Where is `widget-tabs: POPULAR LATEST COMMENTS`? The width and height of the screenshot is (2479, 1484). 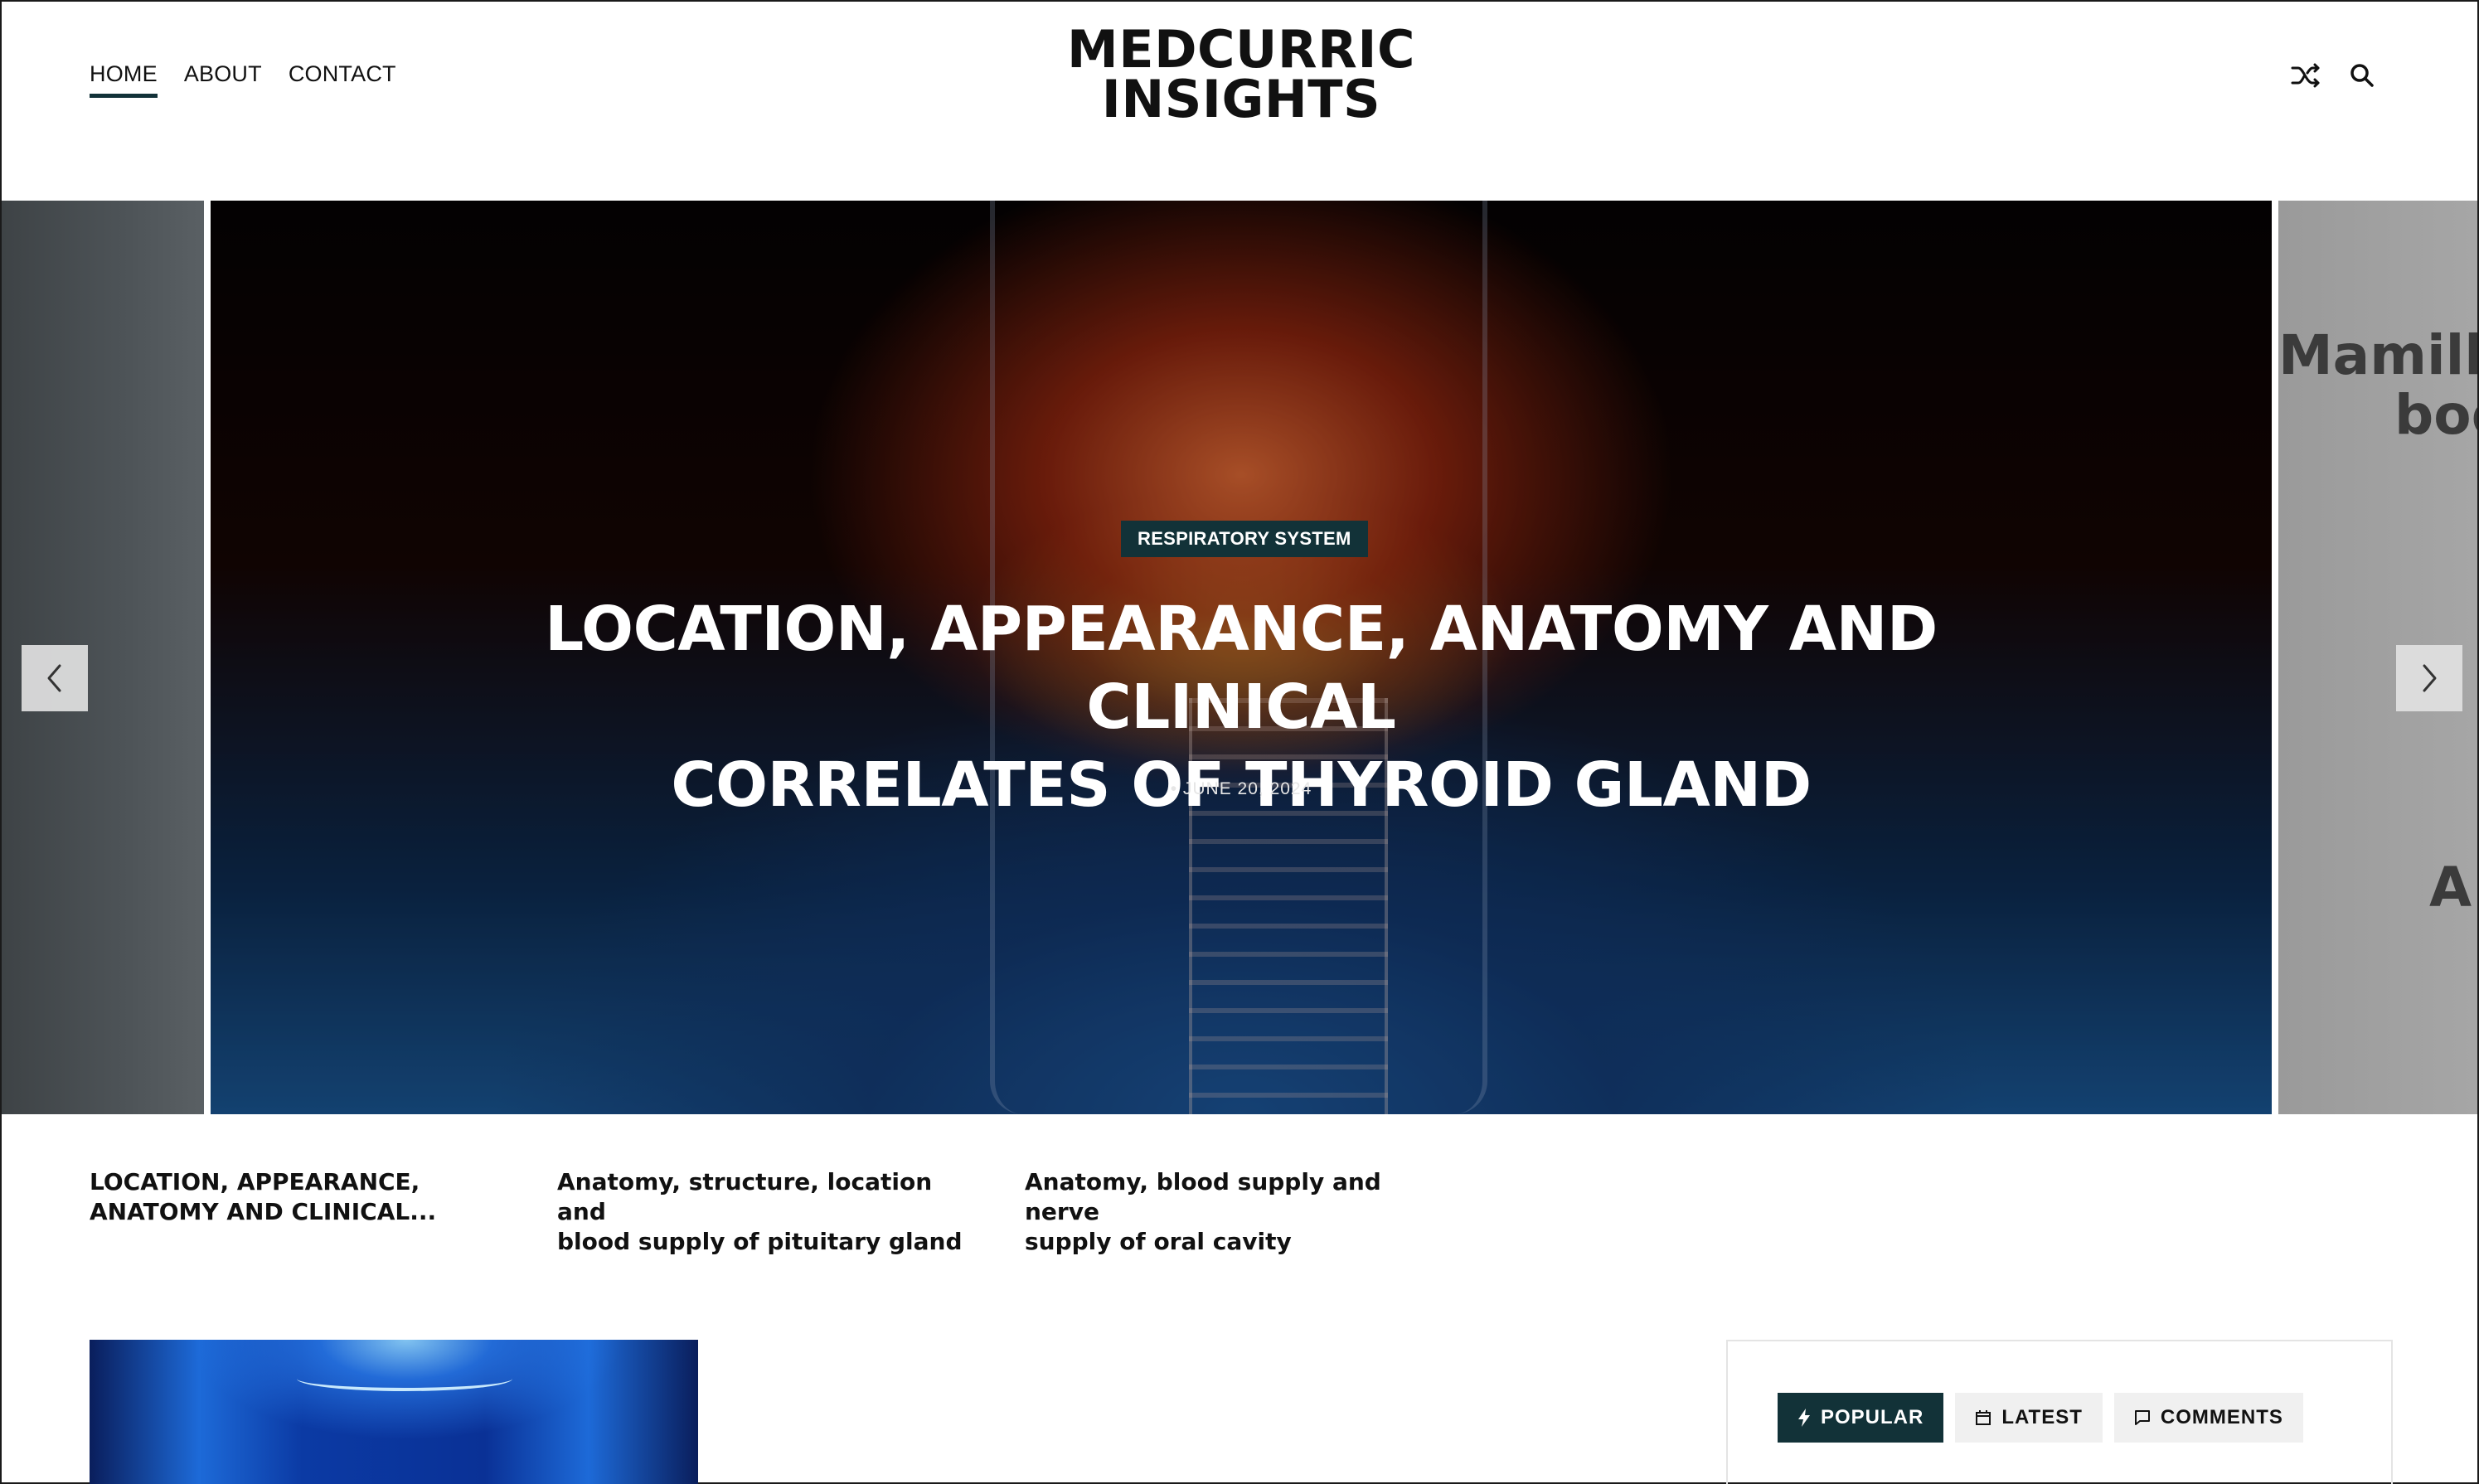 widget-tabs: POPULAR LATEST COMMENTS is located at coordinates (2040, 1418).